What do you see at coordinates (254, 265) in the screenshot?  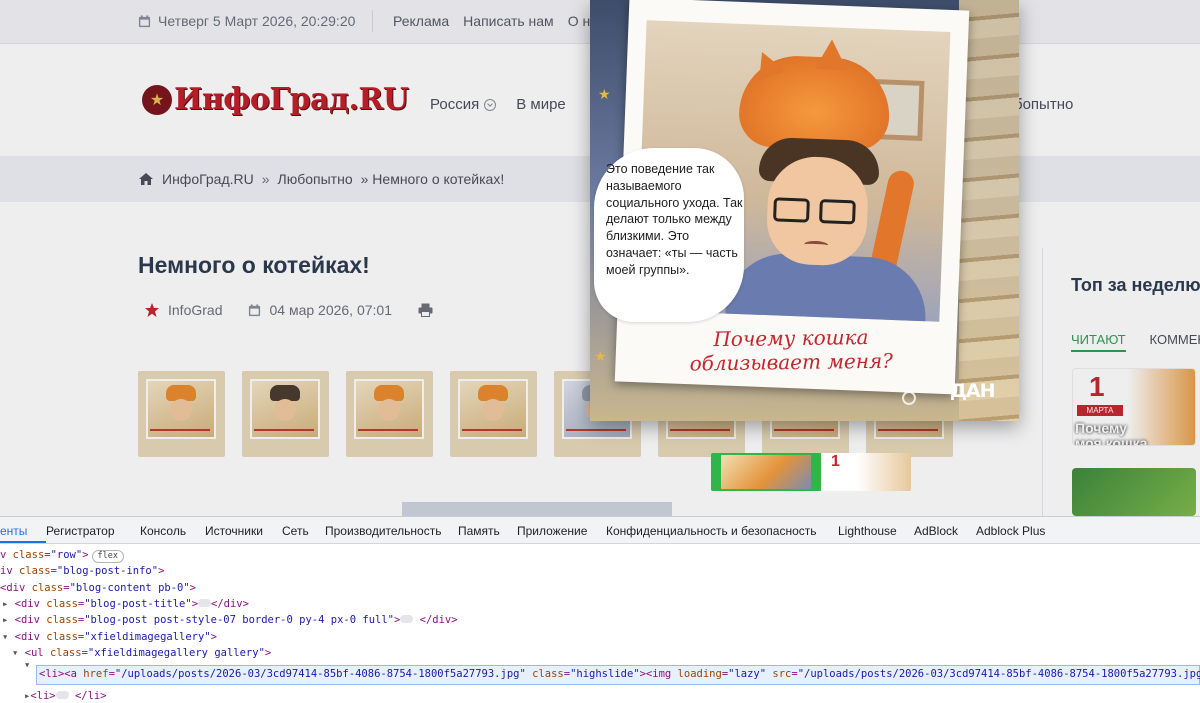 I see `page-title: Немного о котейках!` at bounding box center [254, 265].